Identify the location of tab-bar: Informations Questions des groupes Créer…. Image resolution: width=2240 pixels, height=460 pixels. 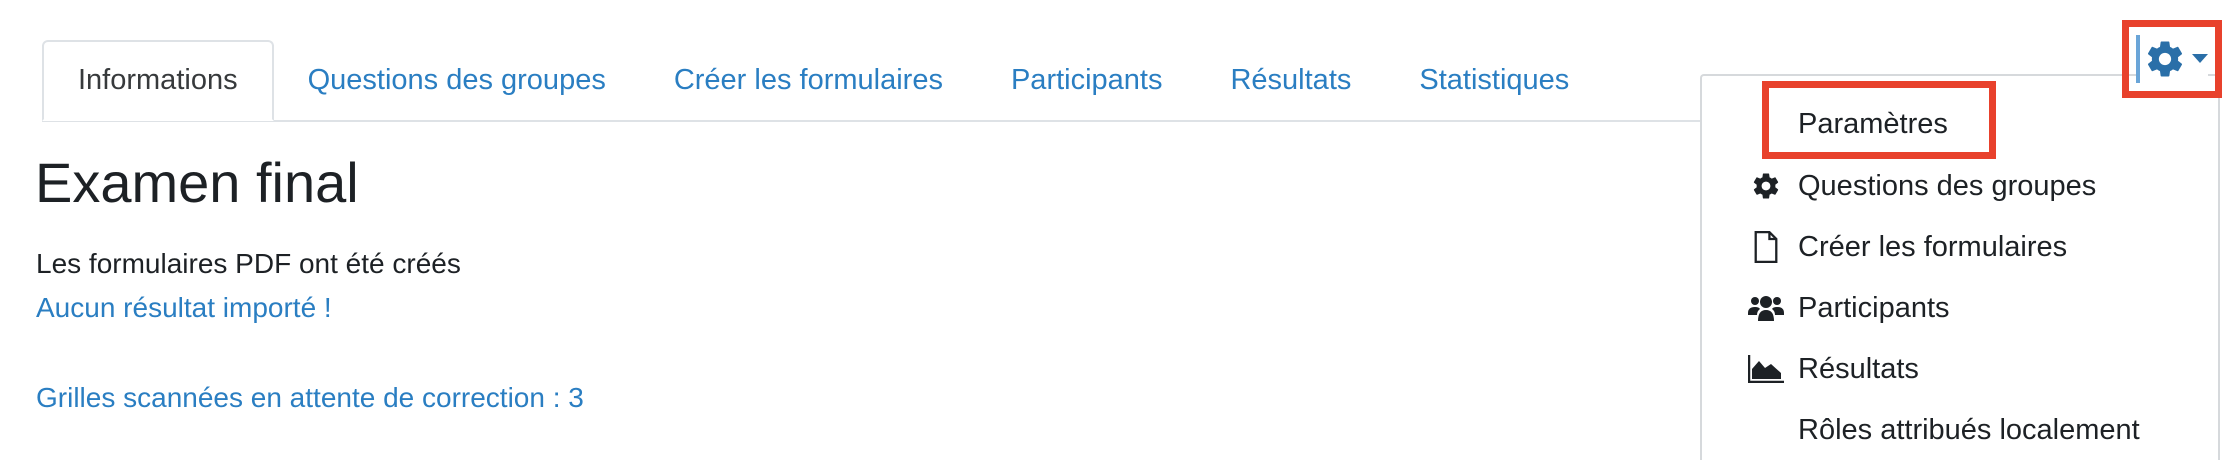
(822, 80).